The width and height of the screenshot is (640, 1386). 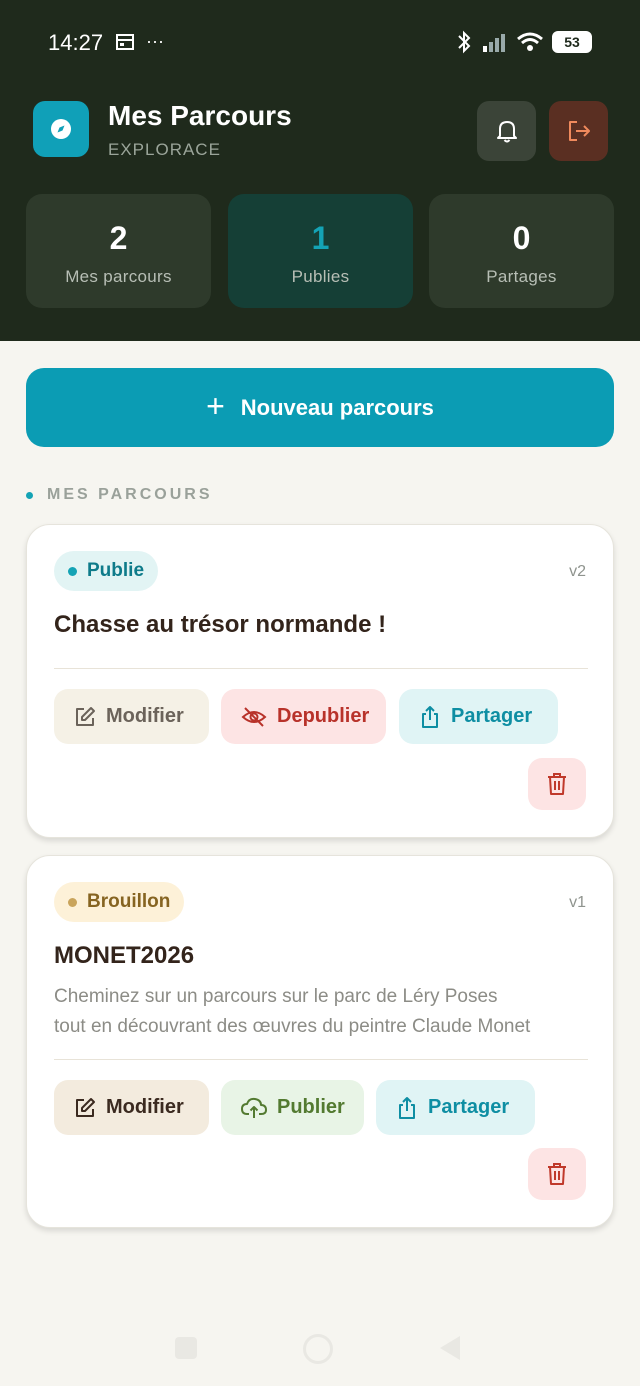 What do you see at coordinates (200, 115) in the screenshot?
I see `page-title: Mes Parcours` at bounding box center [200, 115].